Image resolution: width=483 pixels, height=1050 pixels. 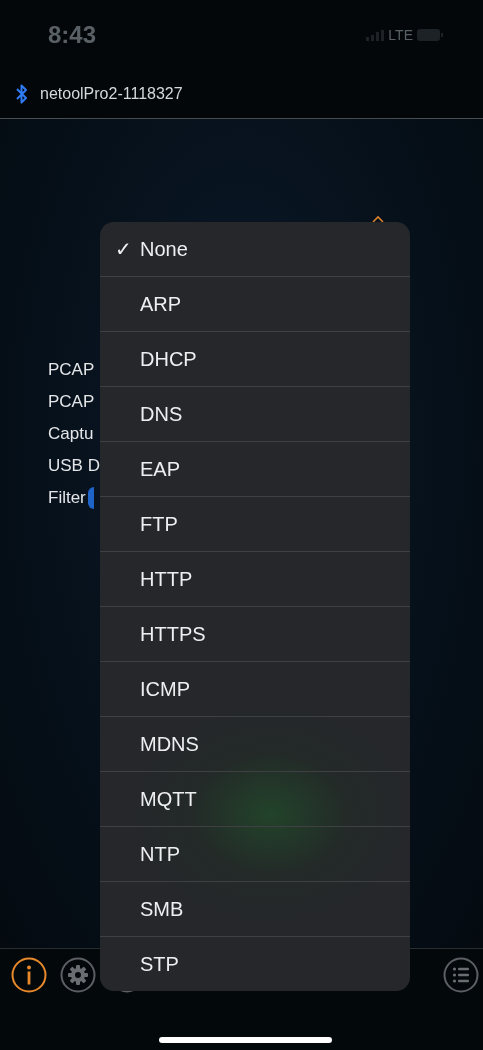 What do you see at coordinates (111, 94) in the screenshot?
I see `device-name: netoolPro2-1118327` at bounding box center [111, 94].